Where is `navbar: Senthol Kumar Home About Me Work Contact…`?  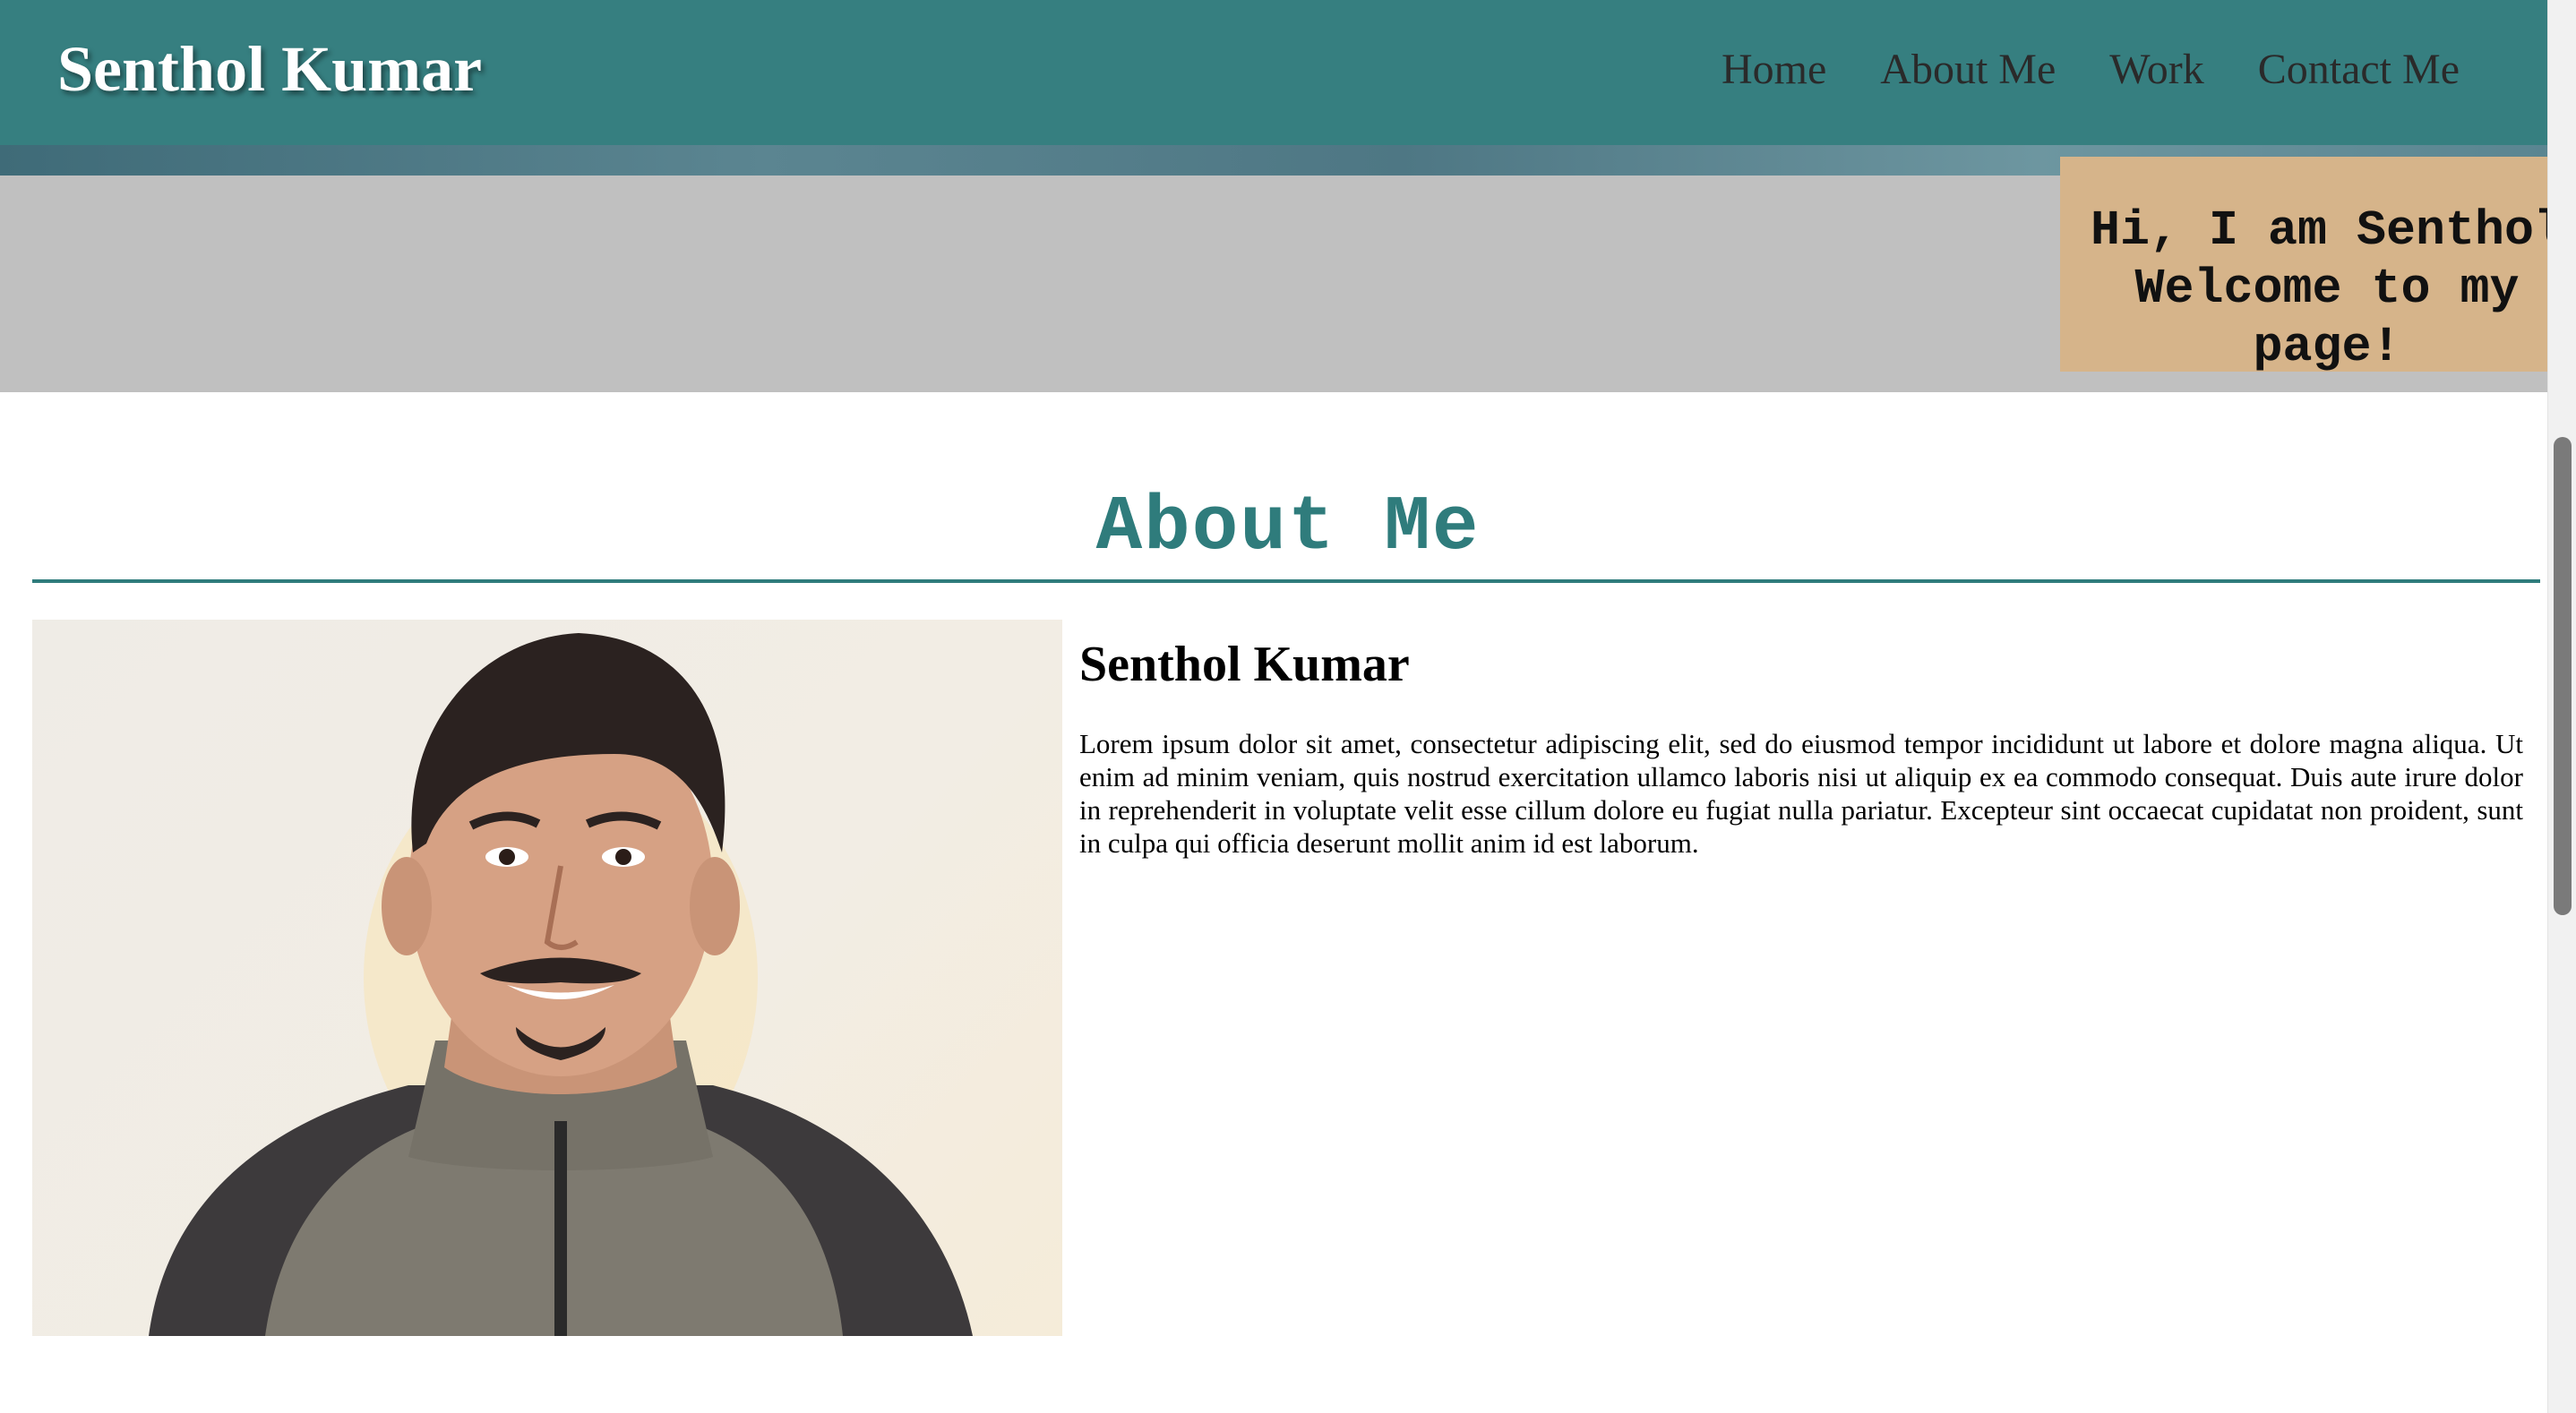 navbar: Senthol Kumar Home About Me Work Contact… is located at coordinates (1273, 73).